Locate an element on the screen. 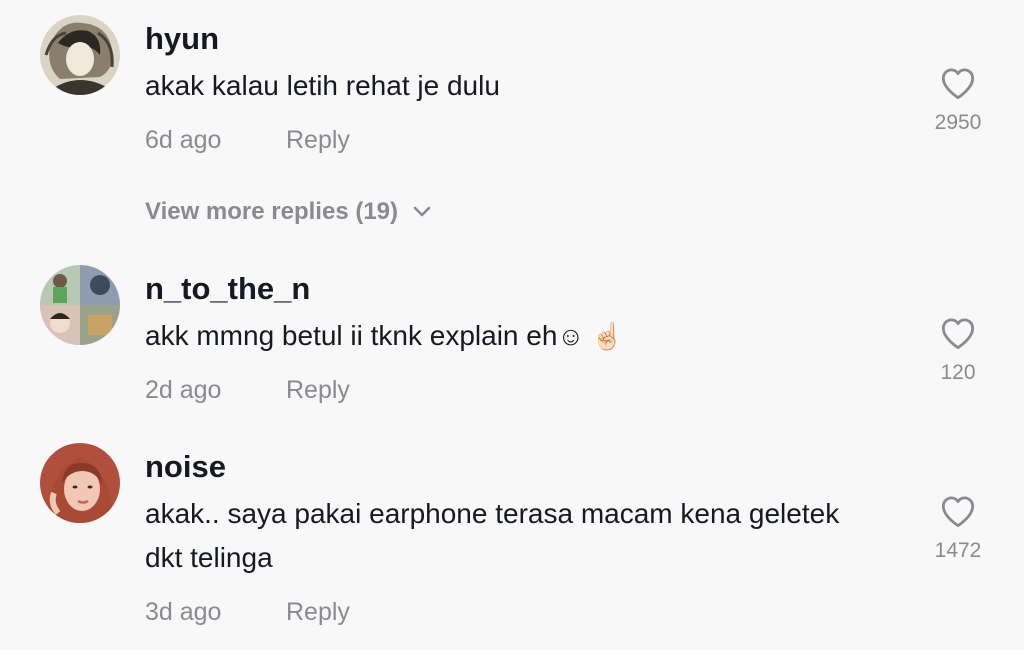 The height and width of the screenshot is (650, 1024). like-count: 1472 is located at coordinates (958, 550).